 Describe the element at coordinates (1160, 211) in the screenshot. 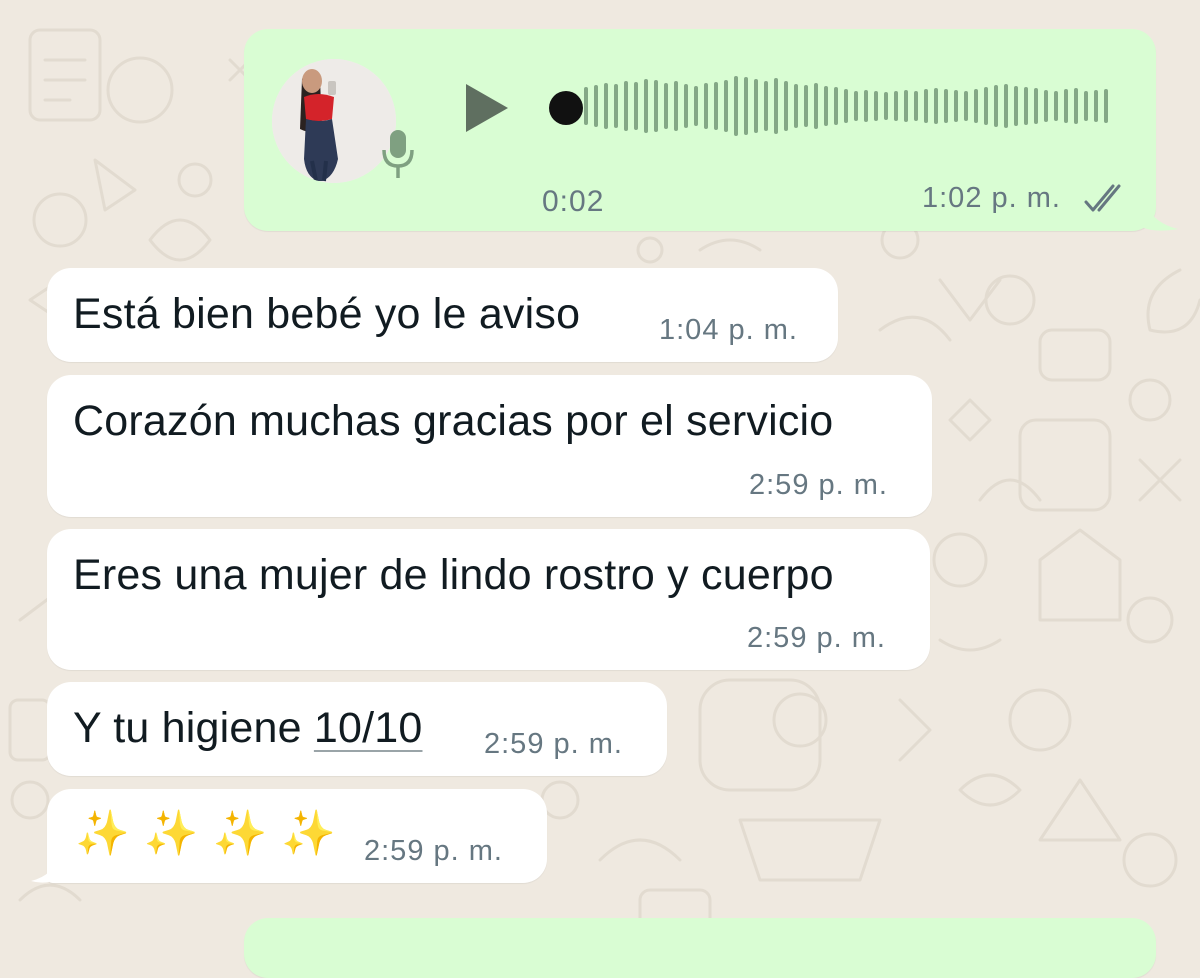

I see `bubble-tail-out` at that location.